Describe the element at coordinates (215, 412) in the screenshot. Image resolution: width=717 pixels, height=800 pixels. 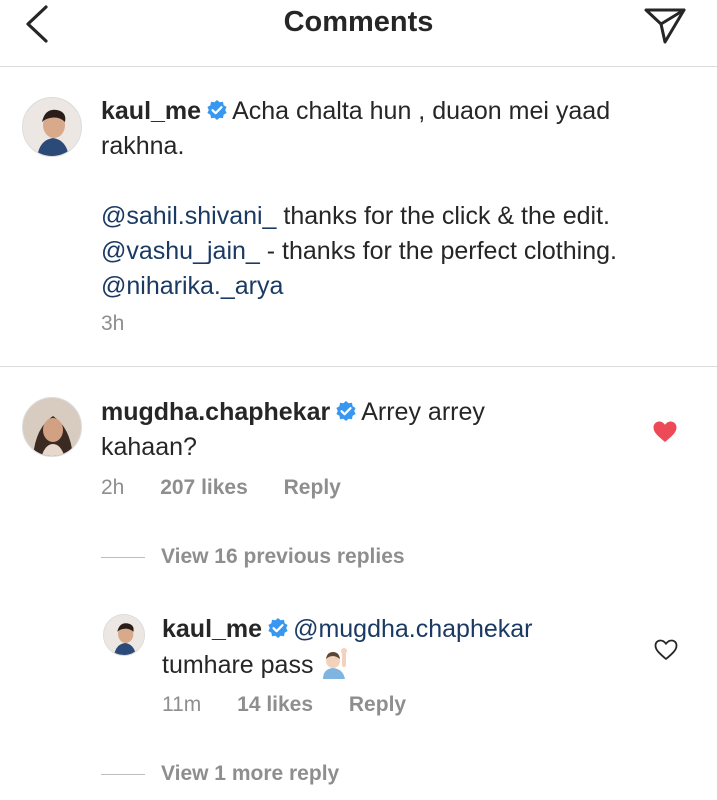
I see `comment-username: mugdha.chaphekar` at that location.